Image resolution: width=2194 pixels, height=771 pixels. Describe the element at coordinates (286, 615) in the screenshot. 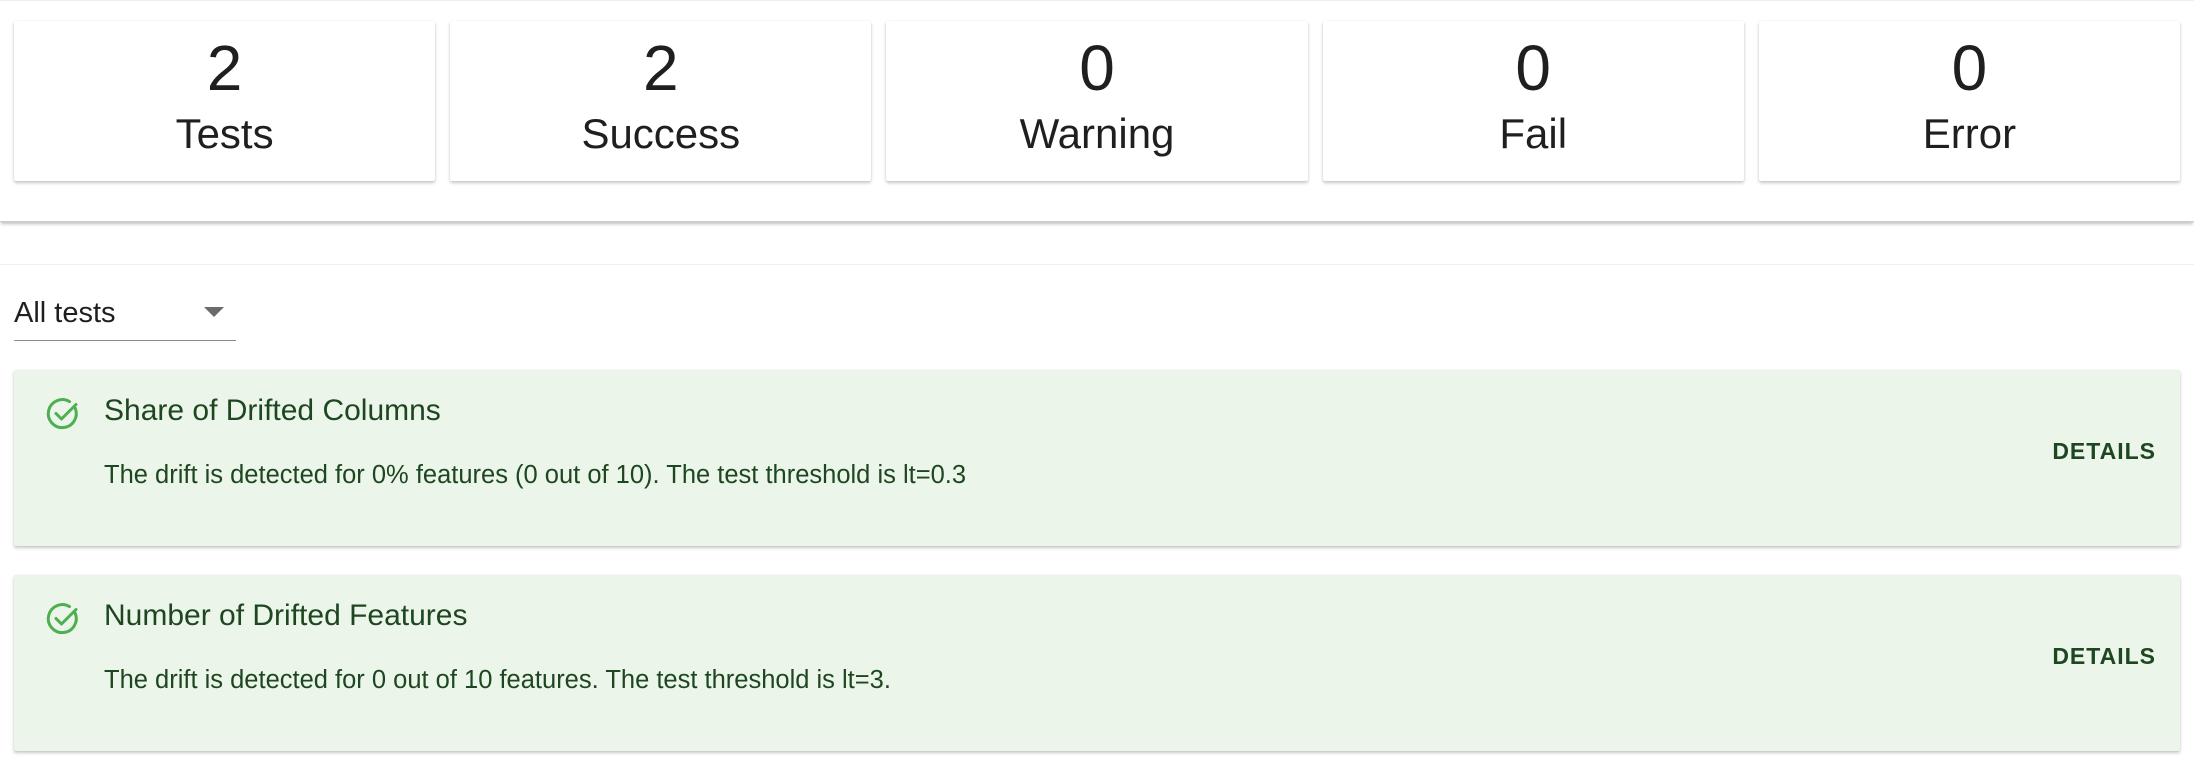

I see `test-title: Number of Drifted Features` at that location.